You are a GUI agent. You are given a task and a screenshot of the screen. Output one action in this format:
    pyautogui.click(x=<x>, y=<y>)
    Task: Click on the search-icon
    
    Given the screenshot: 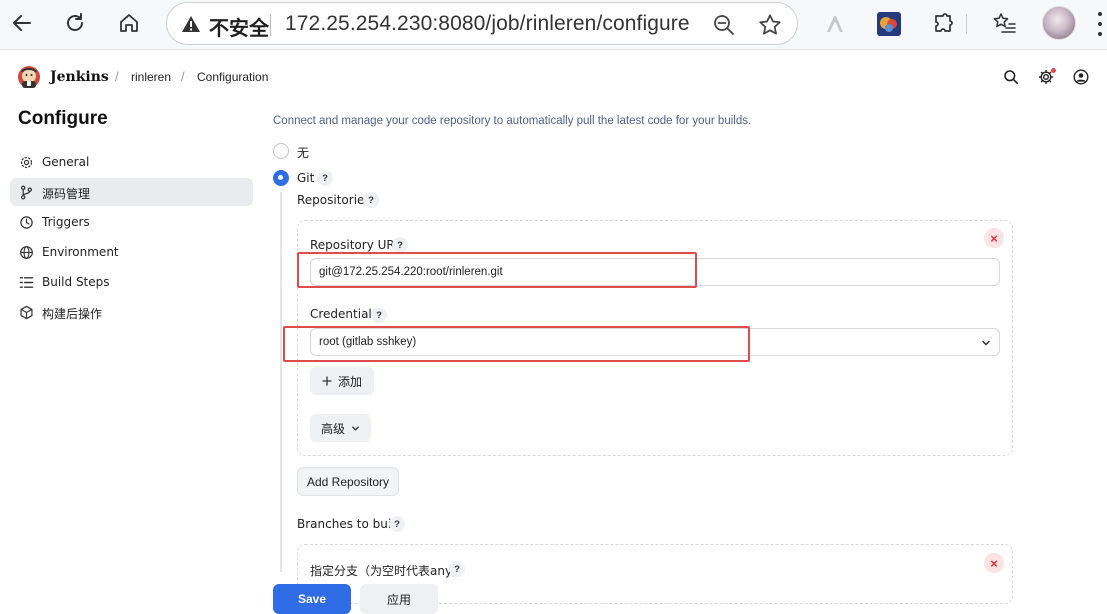 What is the action you would take?
    pyautogui.click(x=1011, y=77)
    